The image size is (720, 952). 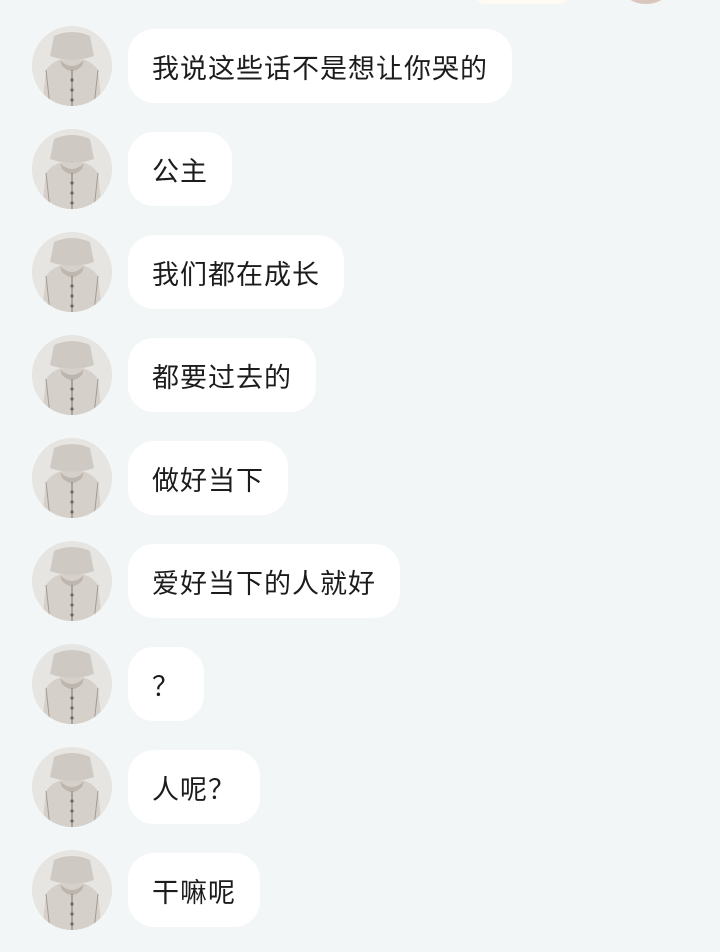 What do you see at coordinates (360, 481) in the screenshot?
I see `message-row: 做好当下` at bounding box center [360, 481].